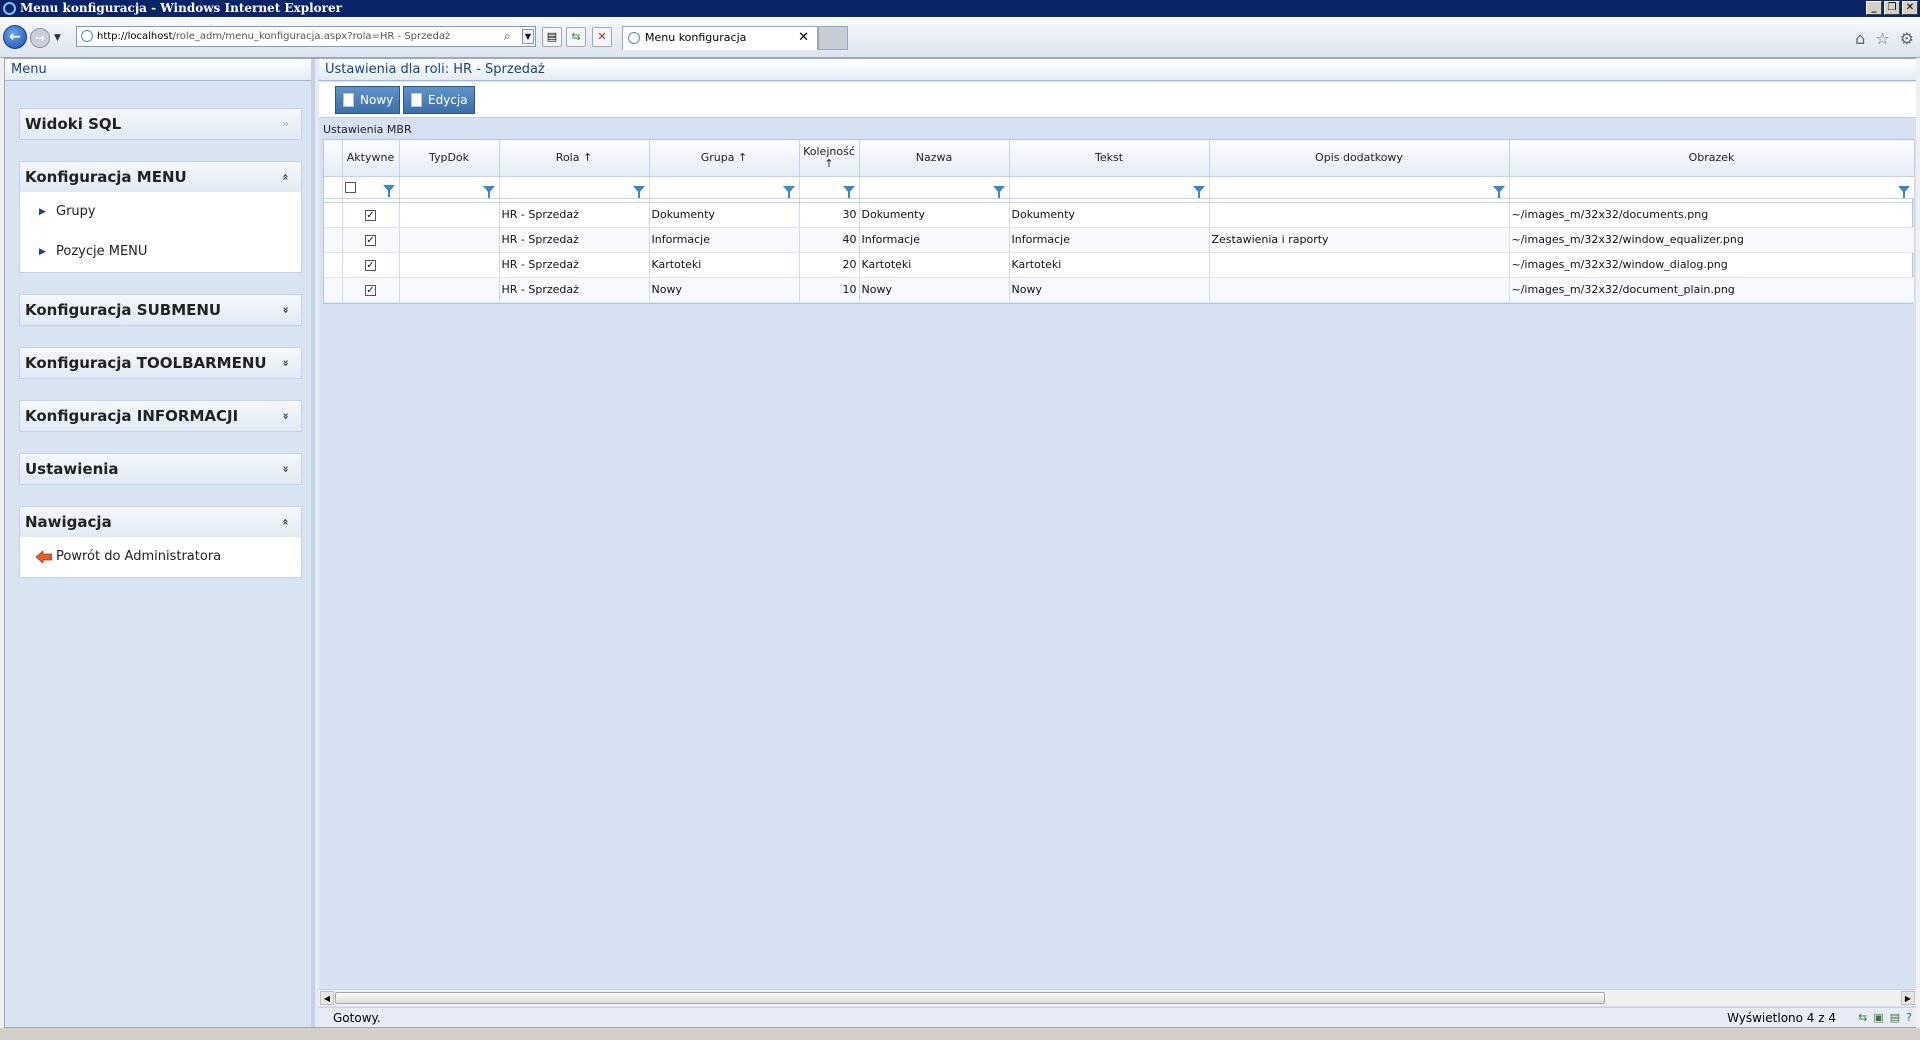 Image resolution: width=1920 pixels, height=1040 pixels. I want to click on new-tab-button, so click(833, 38).